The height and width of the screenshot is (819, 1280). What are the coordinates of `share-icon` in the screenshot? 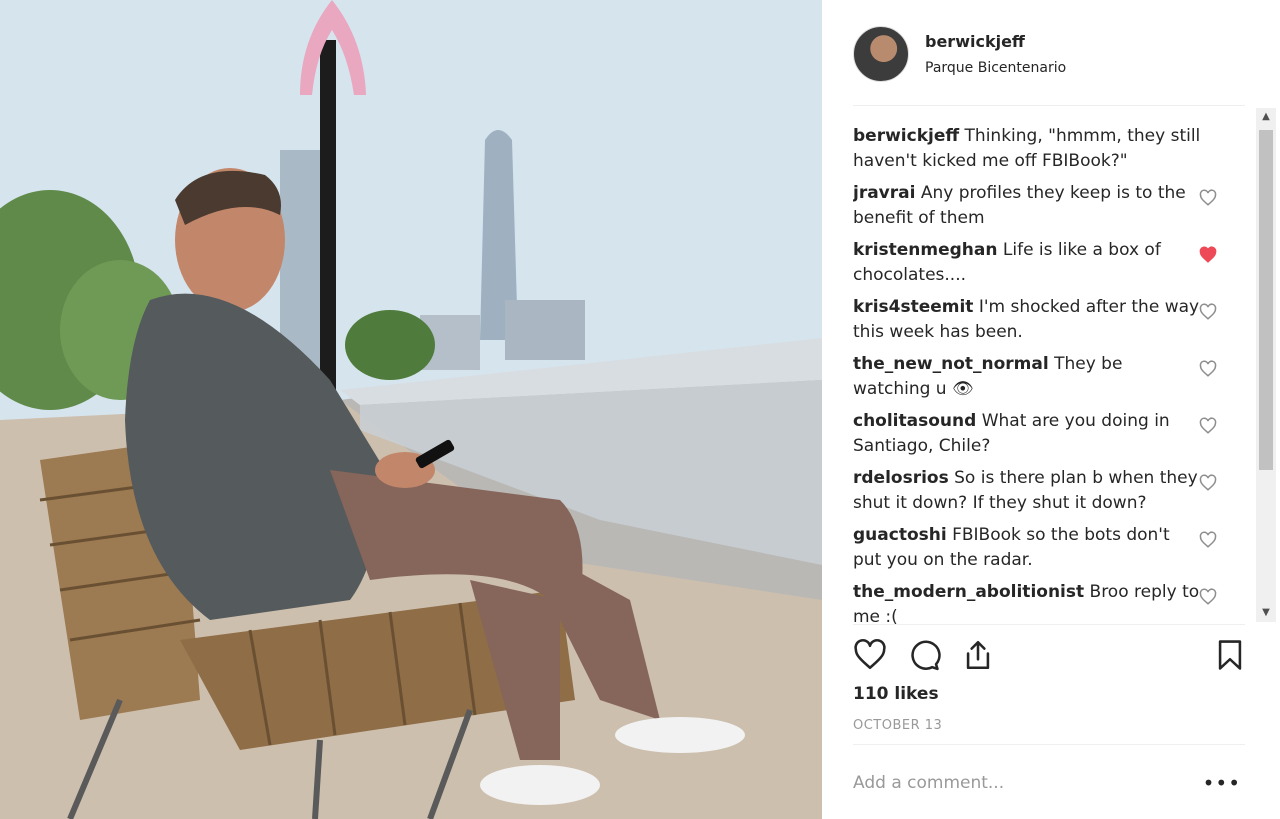 It's located at (978, 655).